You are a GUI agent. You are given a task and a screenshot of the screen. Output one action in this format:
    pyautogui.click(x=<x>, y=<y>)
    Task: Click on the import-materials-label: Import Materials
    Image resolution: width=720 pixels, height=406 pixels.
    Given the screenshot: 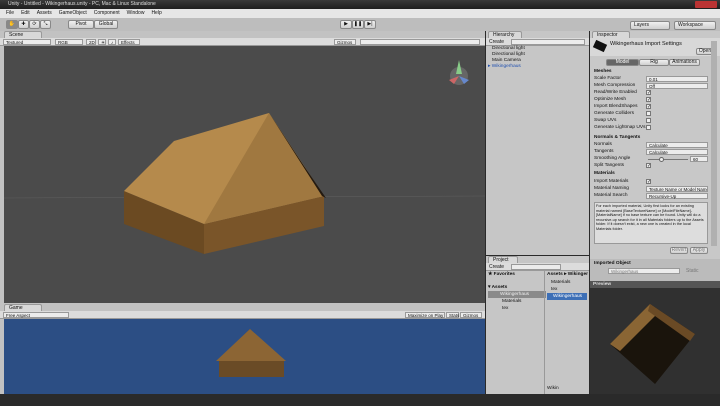 What is the action you would take?
    pyautogui.click(x=611, y=181)
    